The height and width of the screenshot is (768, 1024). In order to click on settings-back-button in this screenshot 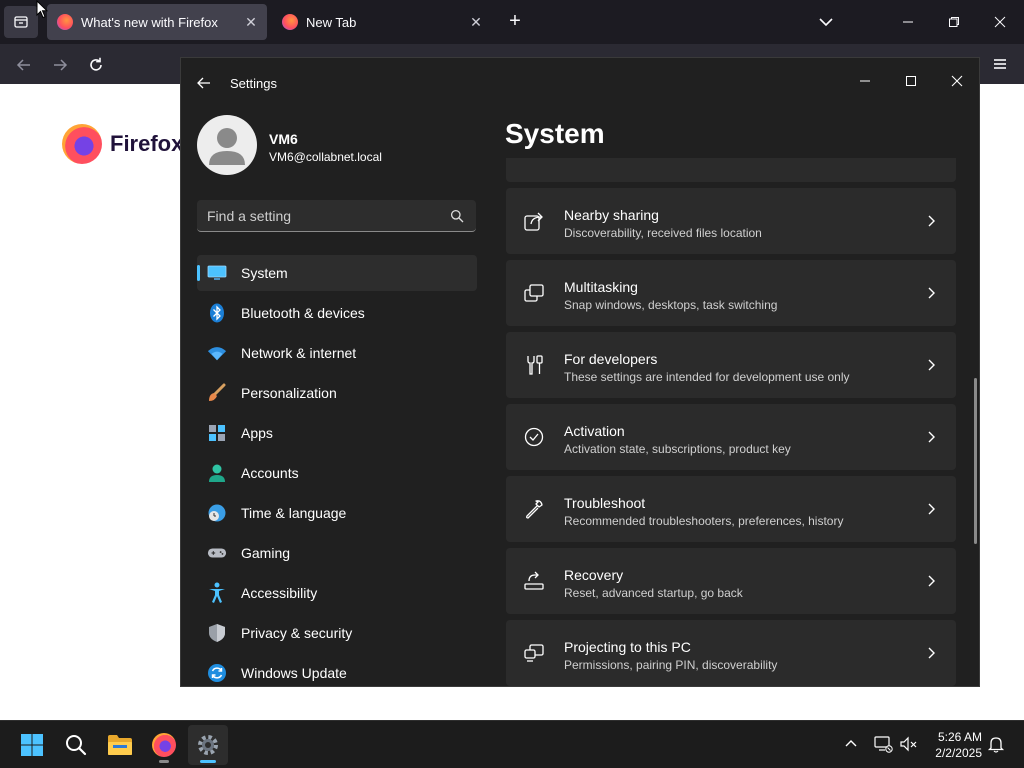, I will do `click(204, 83)`.